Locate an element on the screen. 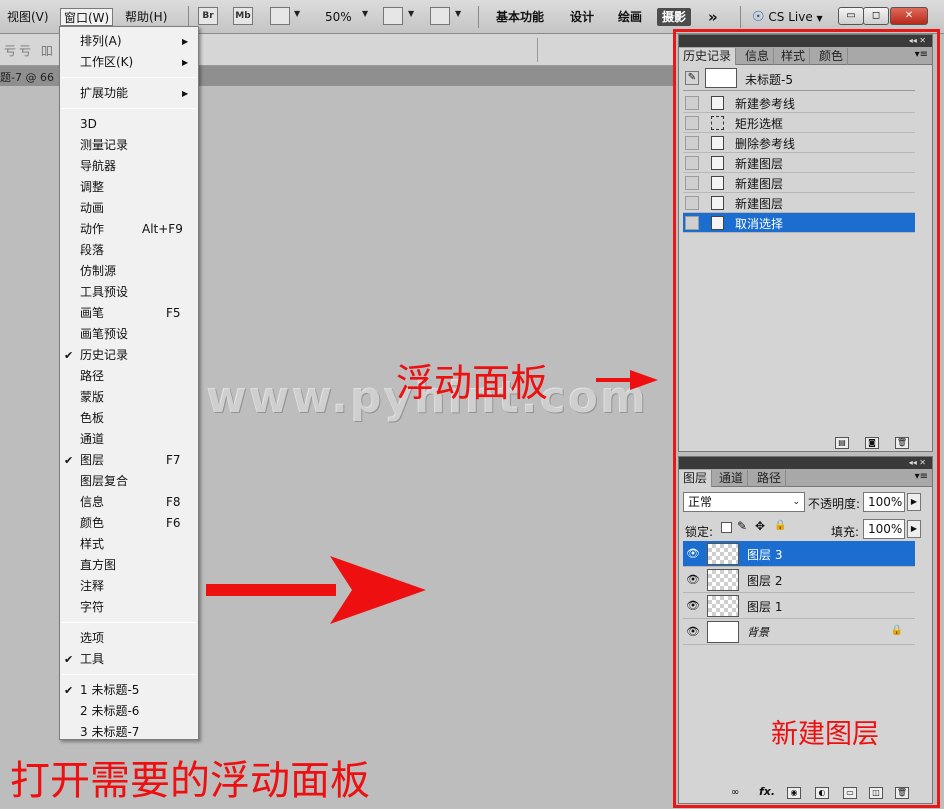  add-mask-icon: ◉ is located at coordinates (794, 793).